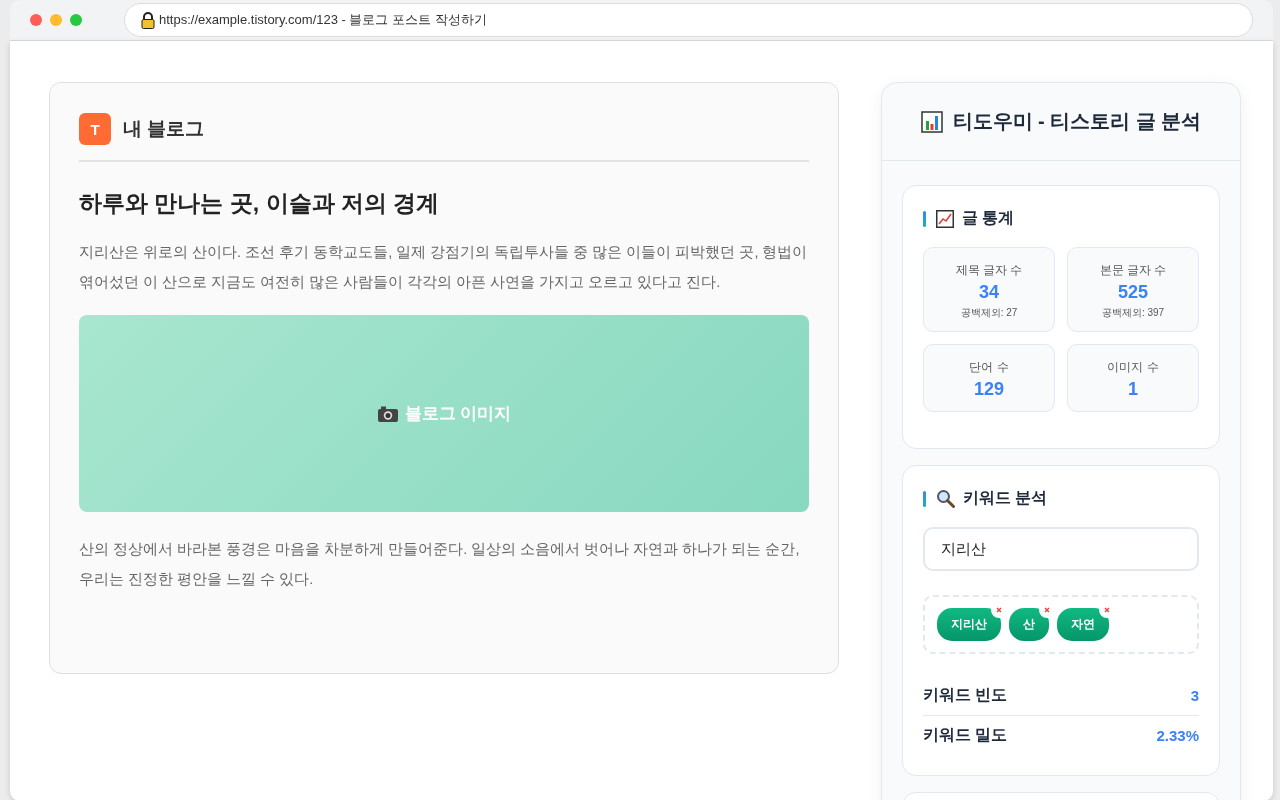 The height and width of the screenshot is (800, 1280). Describe the element at coordinates (1133, 367) in the screenshot. I see `stat-label: 이미지 수` at that location.